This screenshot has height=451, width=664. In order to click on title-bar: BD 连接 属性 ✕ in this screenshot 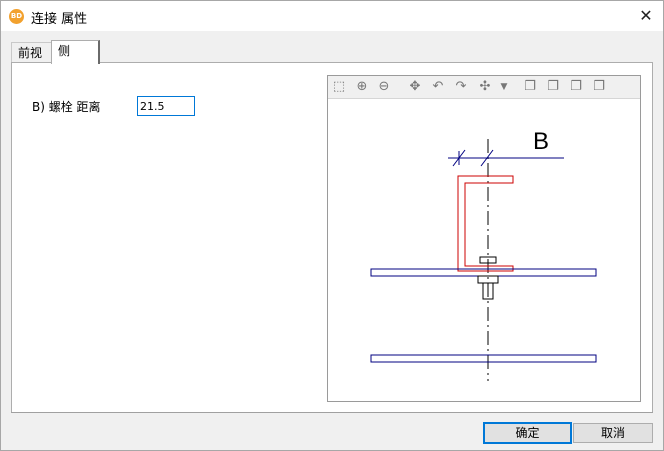, I will do `click(332, 16)`.